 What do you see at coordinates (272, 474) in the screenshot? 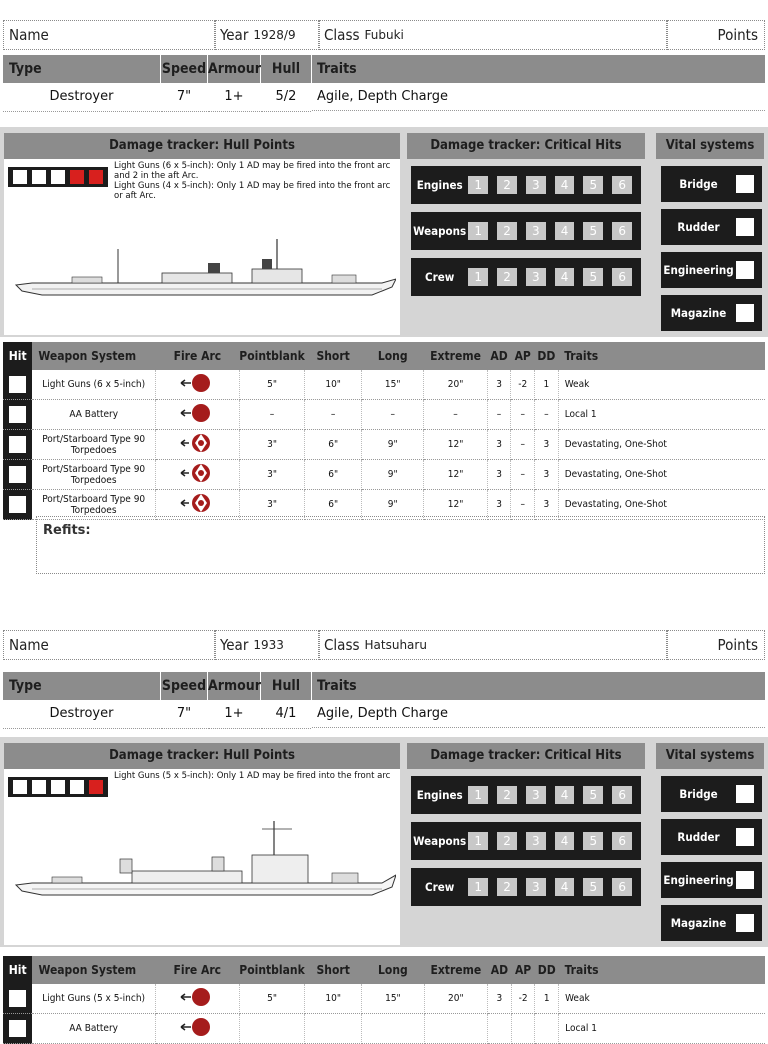
I see `weapon-pb-cell: 3"` at bounding box center [272, 474].